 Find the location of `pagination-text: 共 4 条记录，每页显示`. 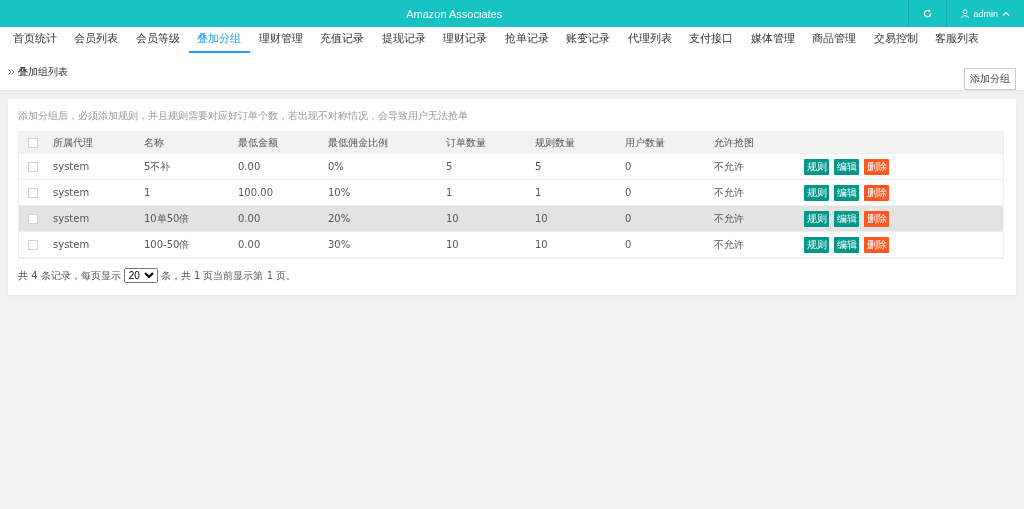

pagination-text: 共 4 条记录，每页显示 is located at coordinates (69, 275).